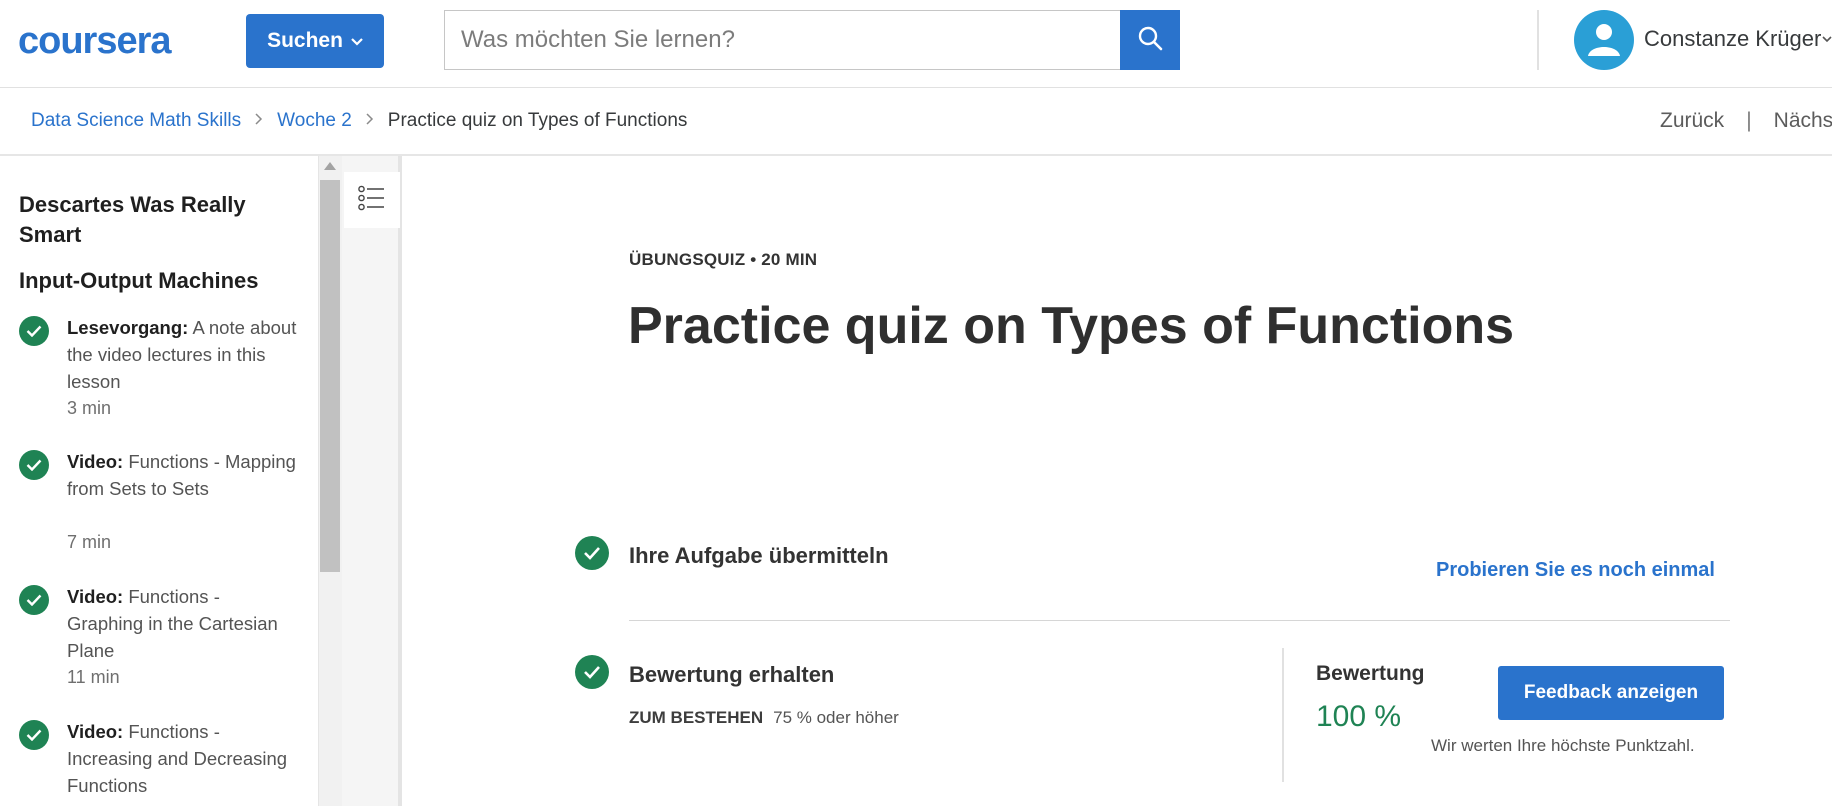 The width and height of the screenshot is (1832, 806). What do you see at coordinates (1179, 620) in the screenshot?
I see `divider` at bounding box center [1179, 620].